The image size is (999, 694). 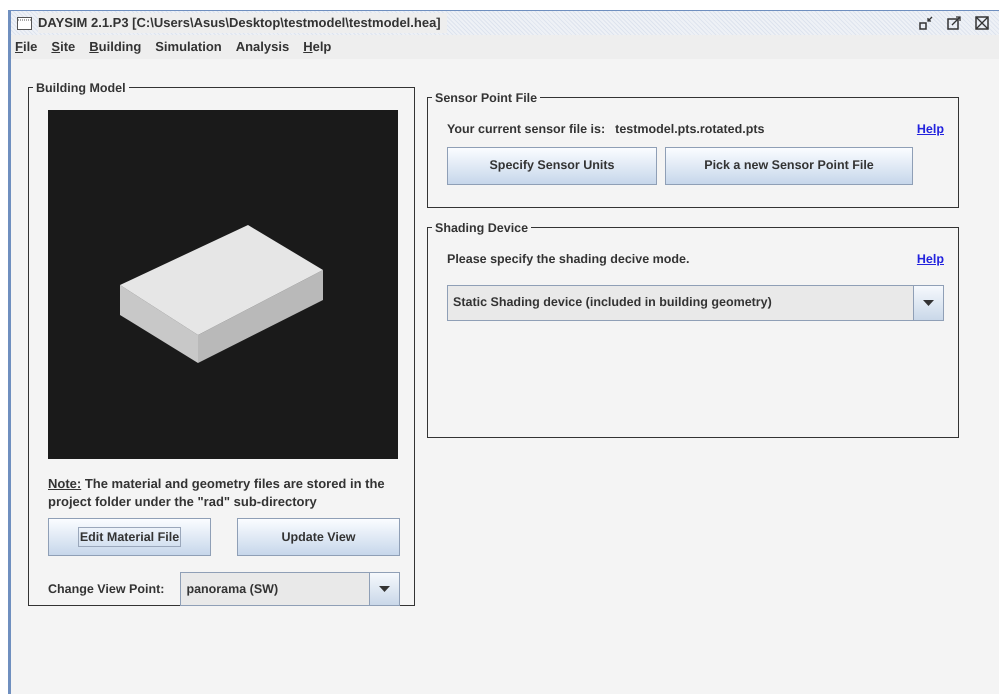 I want to click on button: Edit Material File, so click(x=129, y=537).